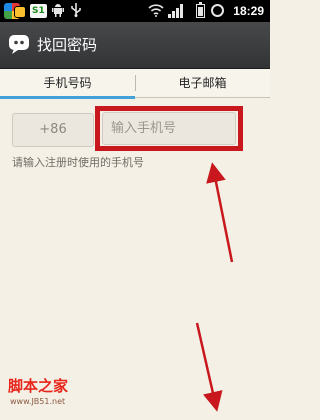  I want to click on arrow-down, so click(209, 367).